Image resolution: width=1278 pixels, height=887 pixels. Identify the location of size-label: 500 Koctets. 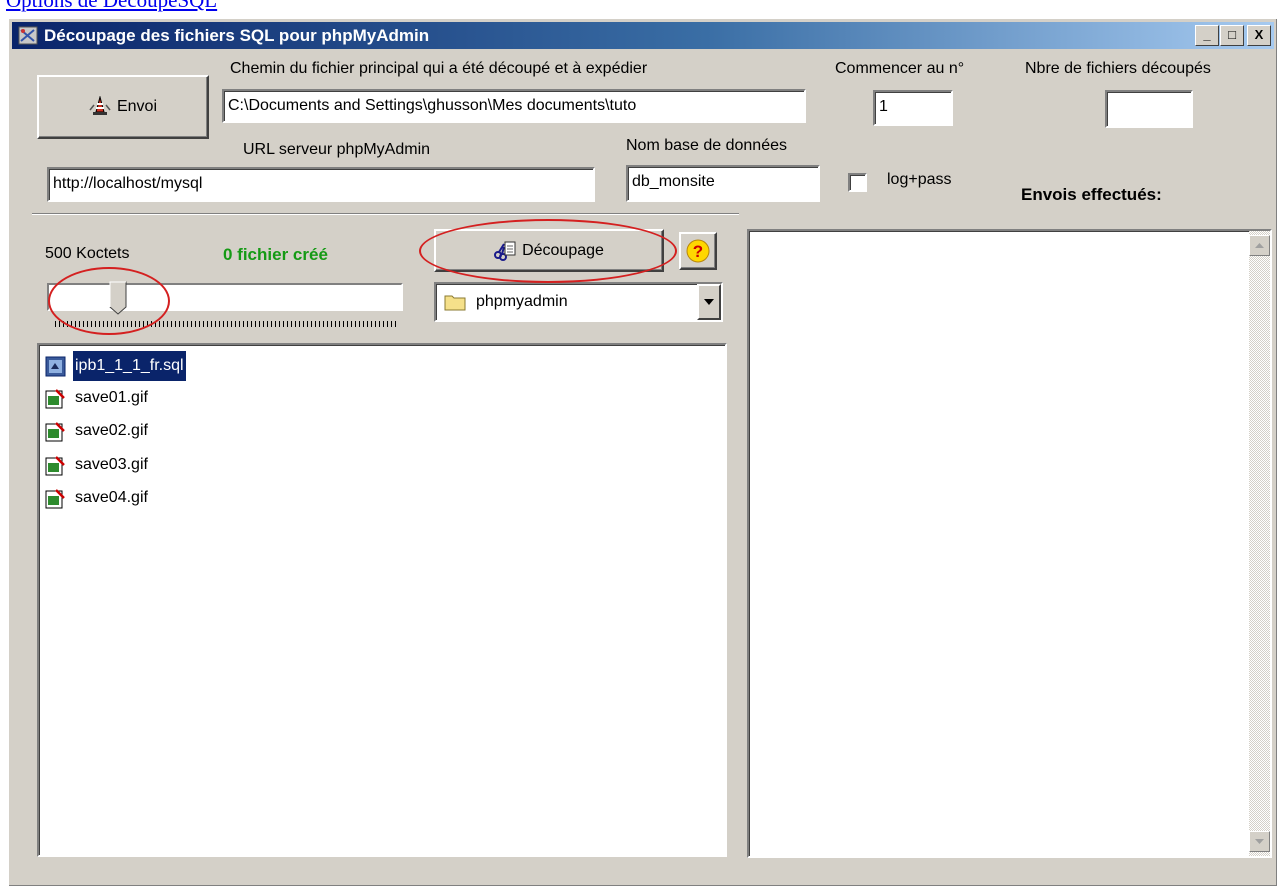
(87, 253).